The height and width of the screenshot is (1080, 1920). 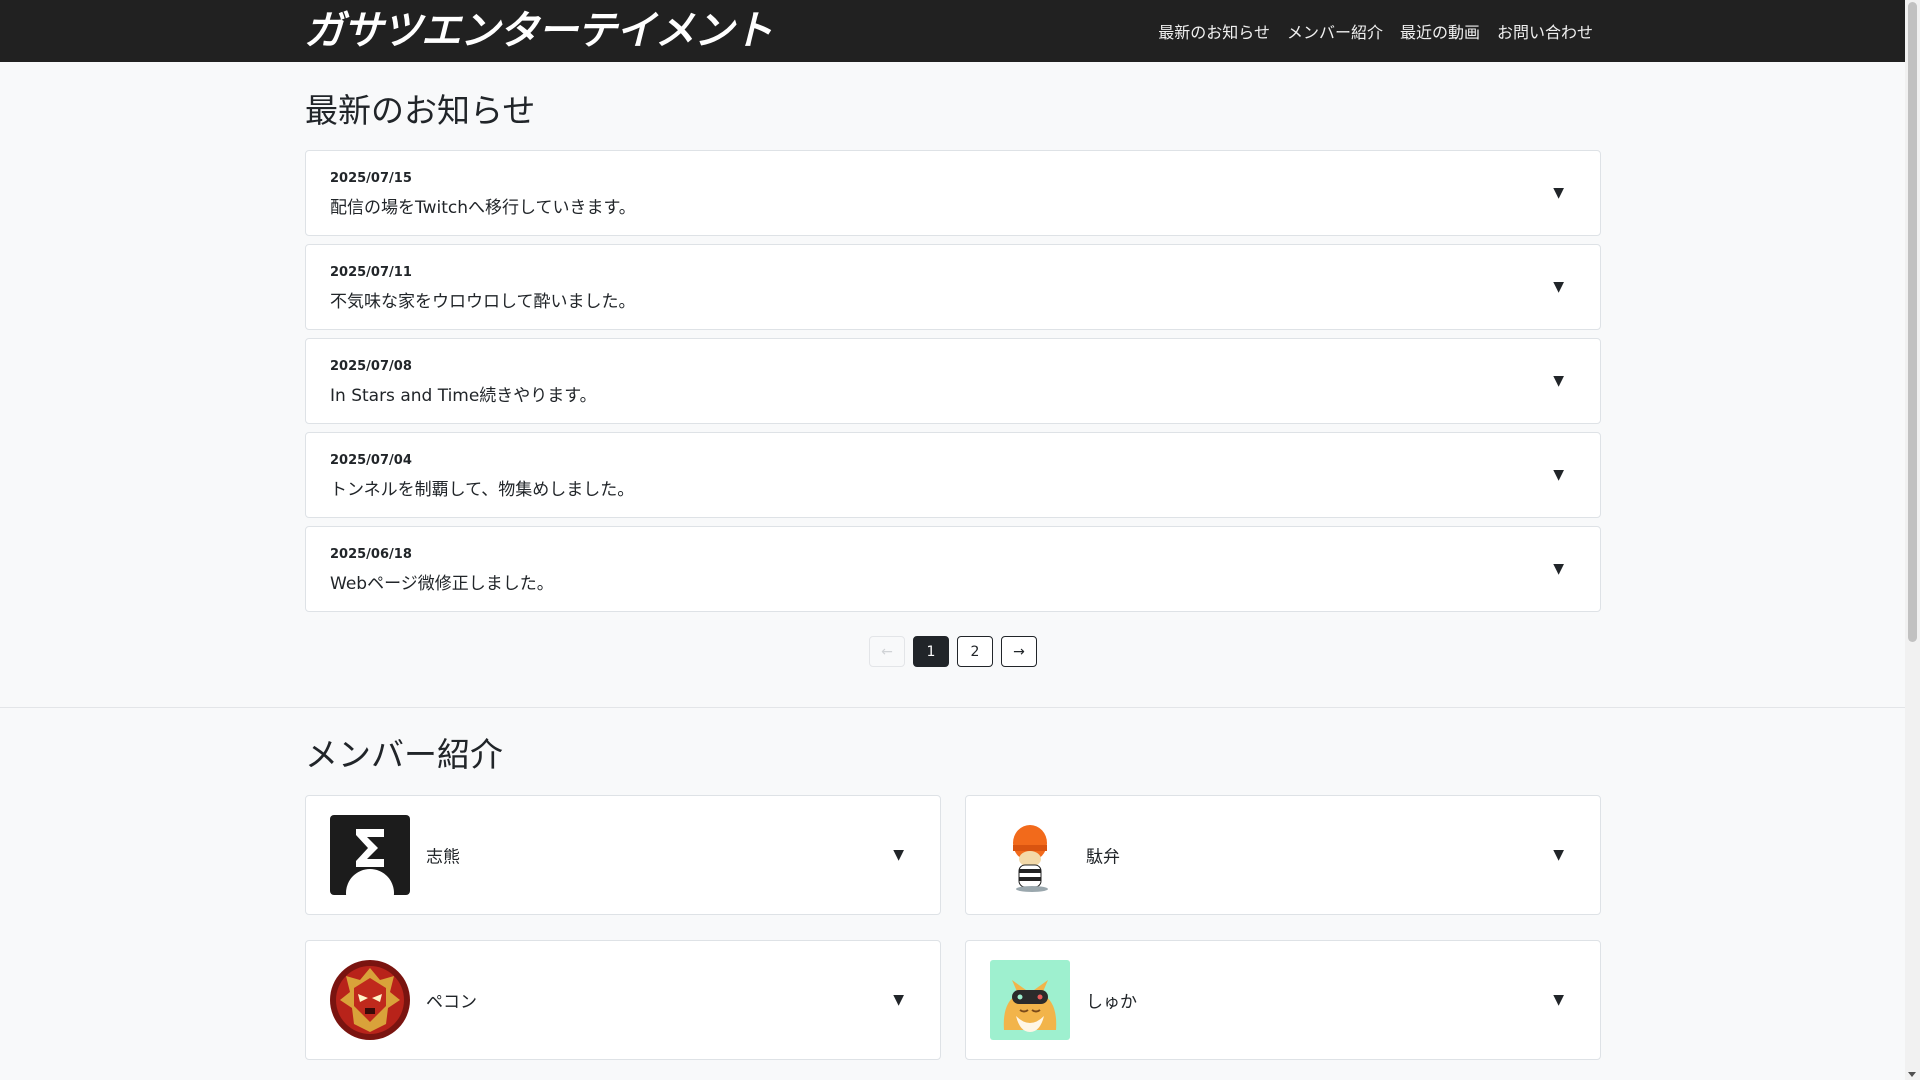 I want to click on vertical-scrollbar, so click(x=1912, y=540).